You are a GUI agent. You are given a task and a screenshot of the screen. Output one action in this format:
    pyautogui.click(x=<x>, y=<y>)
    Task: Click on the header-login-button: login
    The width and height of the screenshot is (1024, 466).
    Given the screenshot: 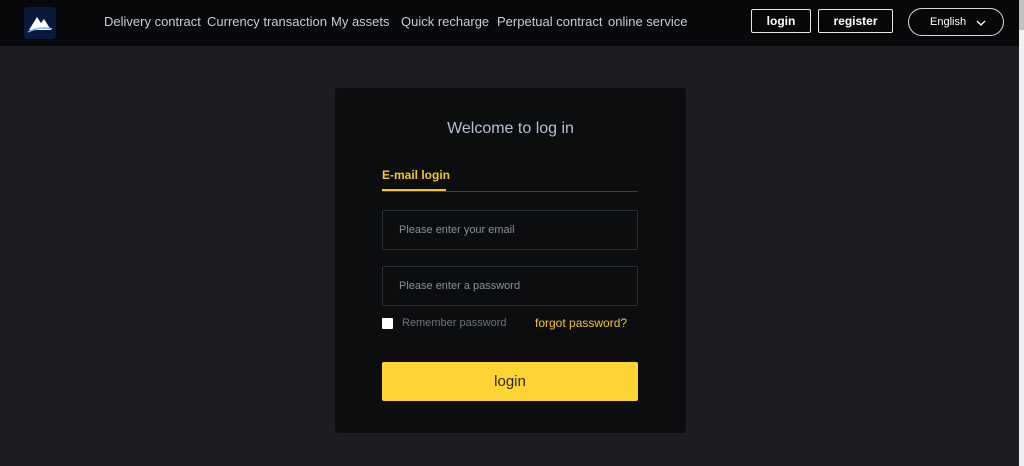 What is the action you would take?
    pyautogui.click(x=781, y=21)
    